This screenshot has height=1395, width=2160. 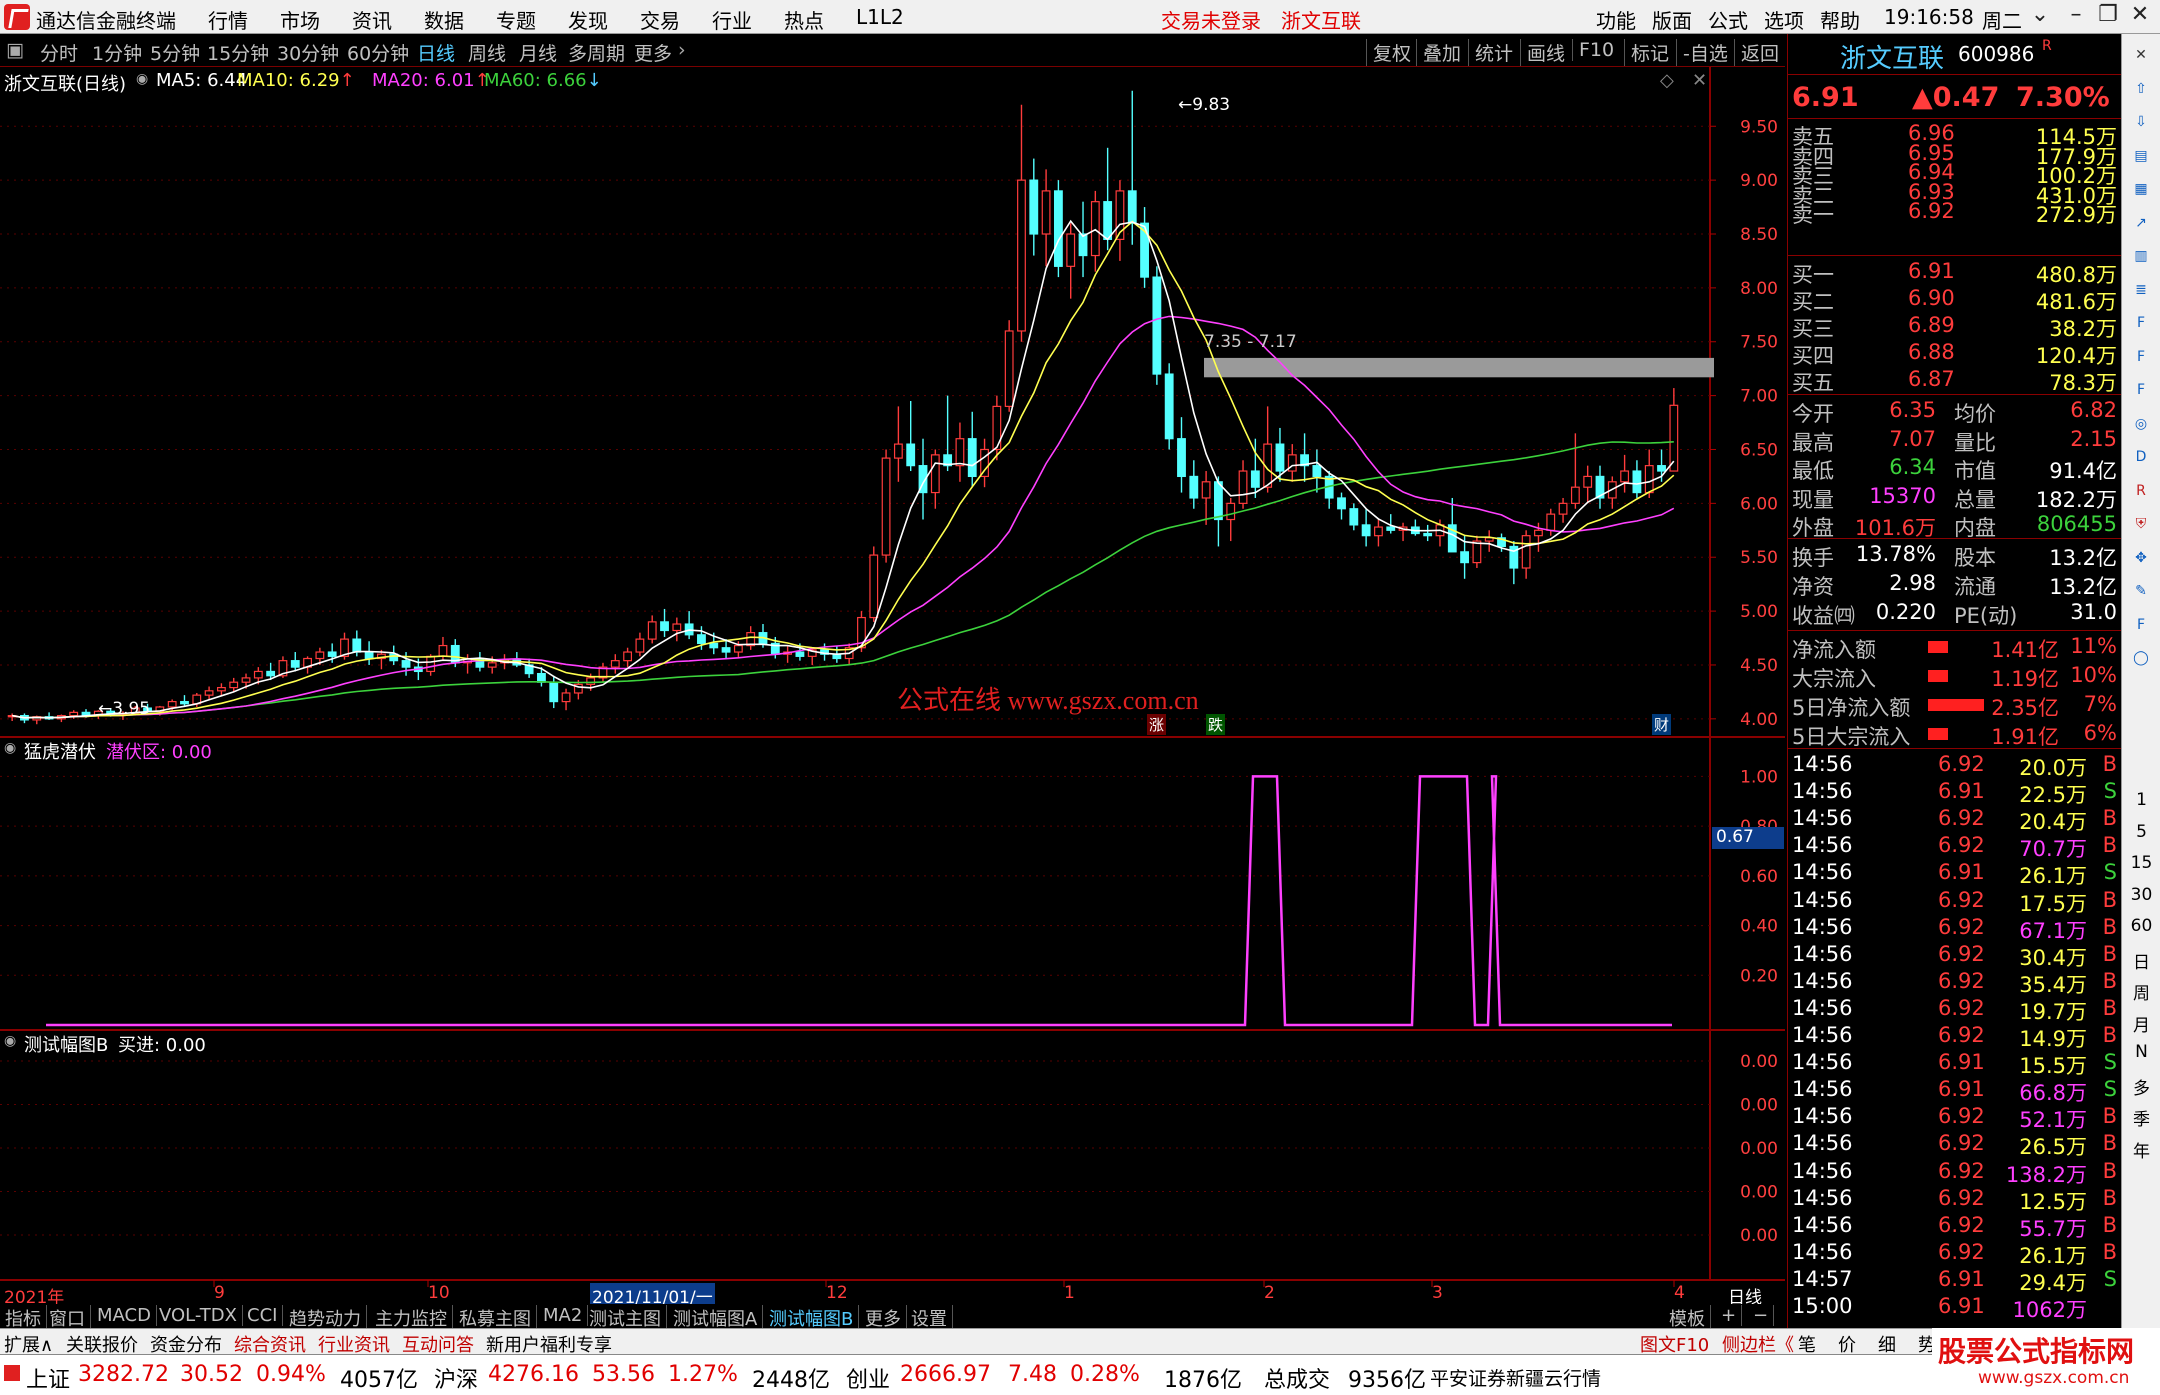 What do you see at coordinates (228, 19) in the screenshot?
I see `menu-item-hangqing: 行情` at bounding box center [228, 19].